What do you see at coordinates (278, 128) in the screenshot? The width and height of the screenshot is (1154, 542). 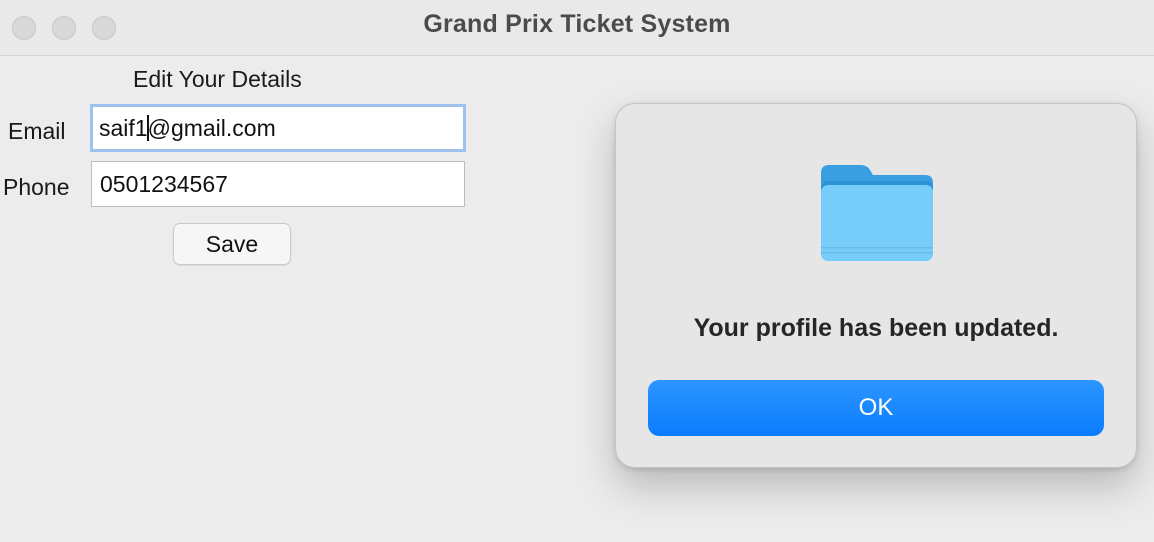 I see `email-field: saif1@gmail.com` at bounding box center [278, 128].